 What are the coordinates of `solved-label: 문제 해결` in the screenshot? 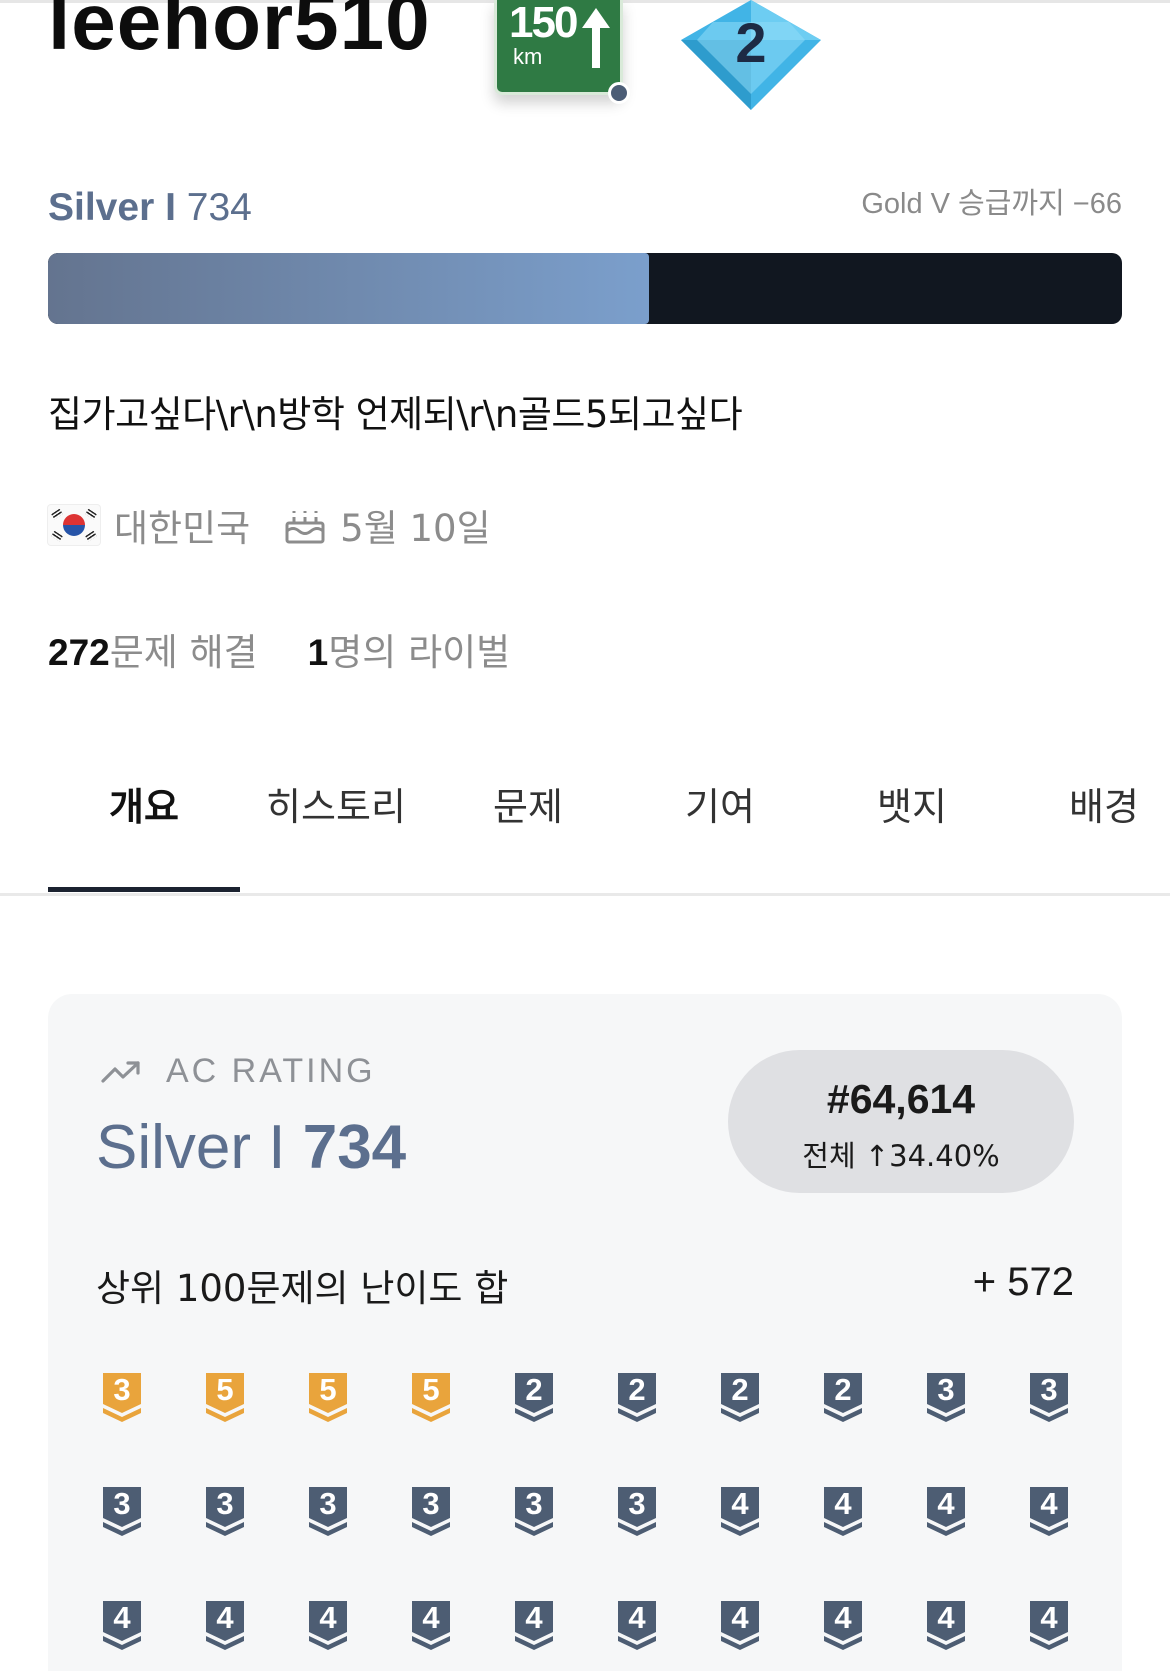 It's located at (183, 652).